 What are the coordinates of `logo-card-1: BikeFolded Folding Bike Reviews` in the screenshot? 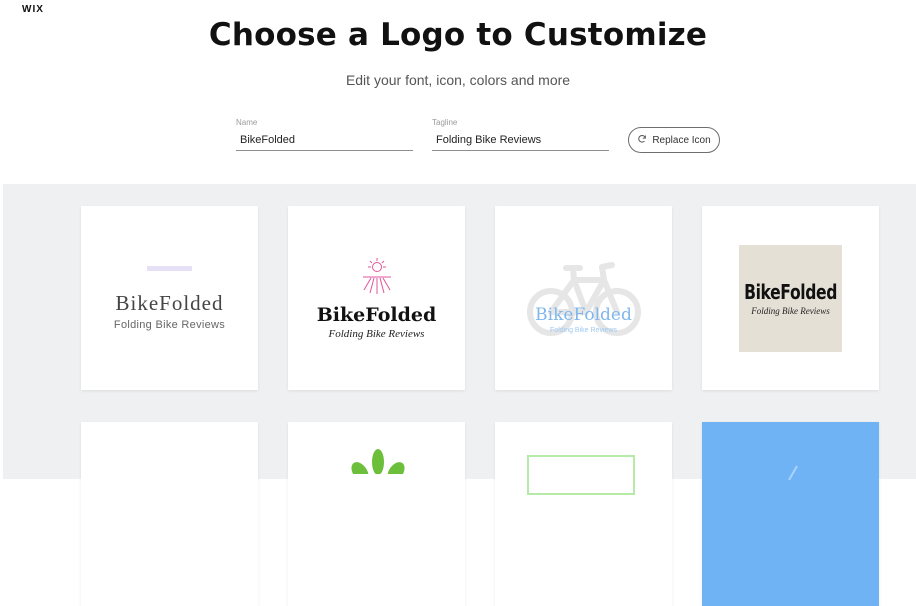 It's located at (169, 298).